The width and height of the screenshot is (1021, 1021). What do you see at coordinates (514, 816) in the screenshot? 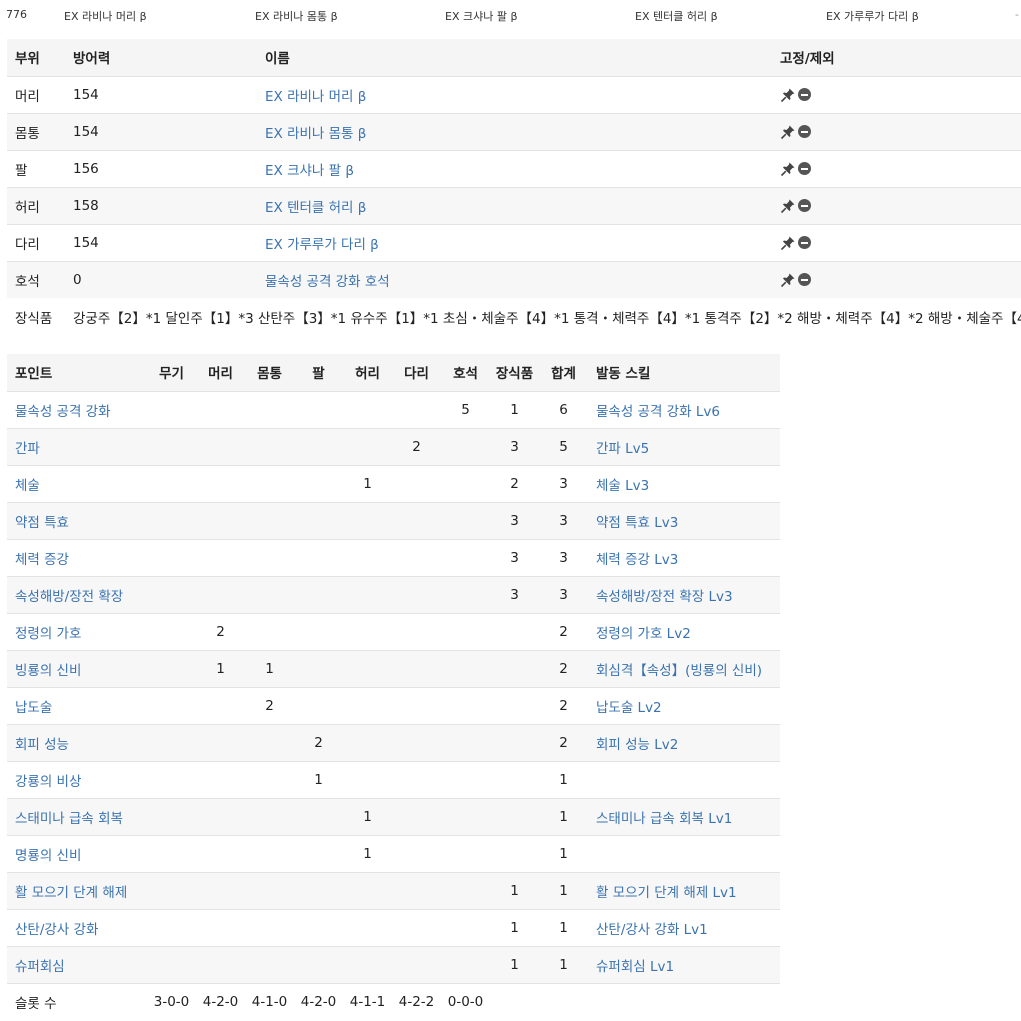
I see `deco-cell` at bounding box center [514, 816].